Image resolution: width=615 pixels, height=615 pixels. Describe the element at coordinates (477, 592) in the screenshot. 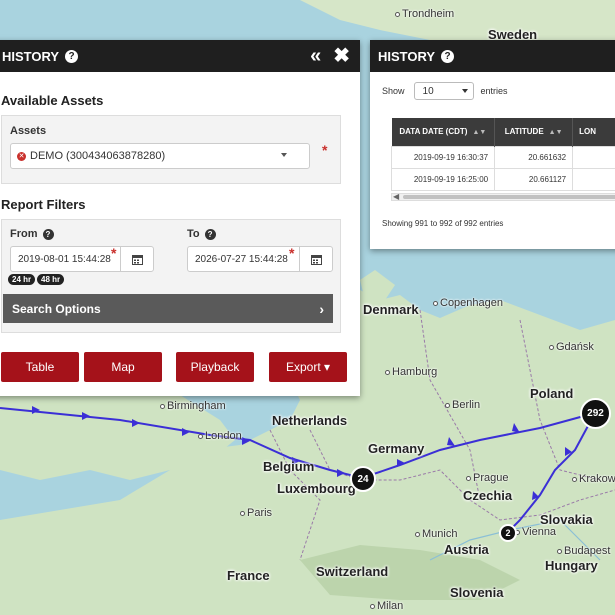

I see `country-label-slovenia: Slovenia` at that location.